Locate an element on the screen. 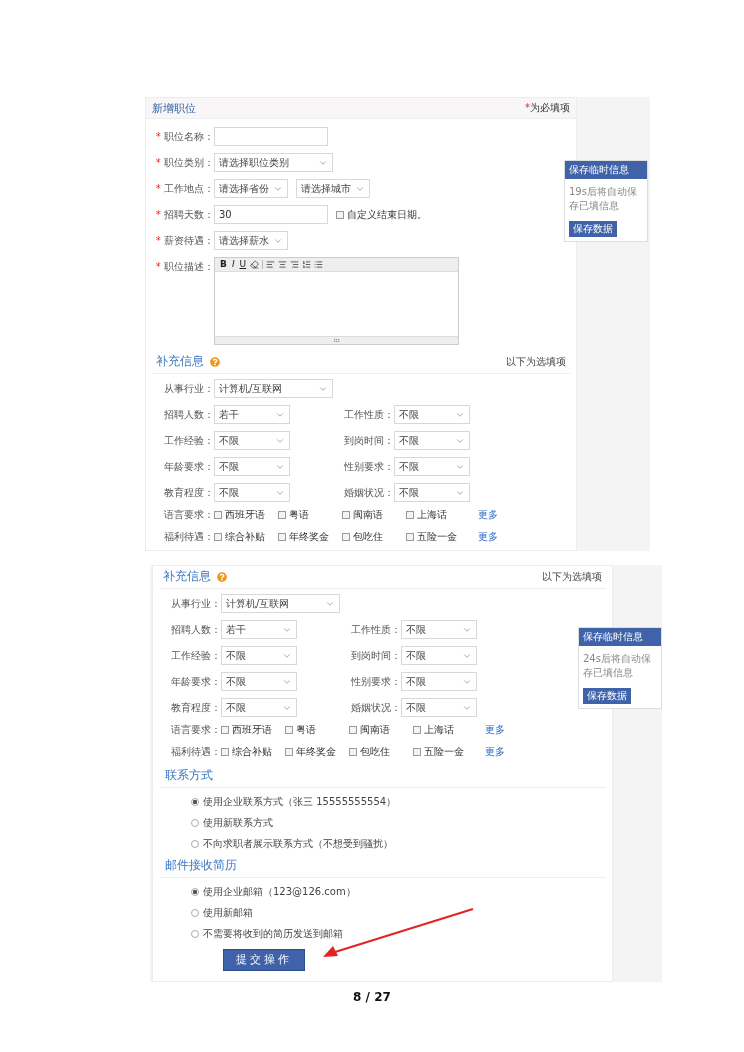 The height and width of the screenshot is (1052, 744). align-right-icon is located at coordinates (295, 264).